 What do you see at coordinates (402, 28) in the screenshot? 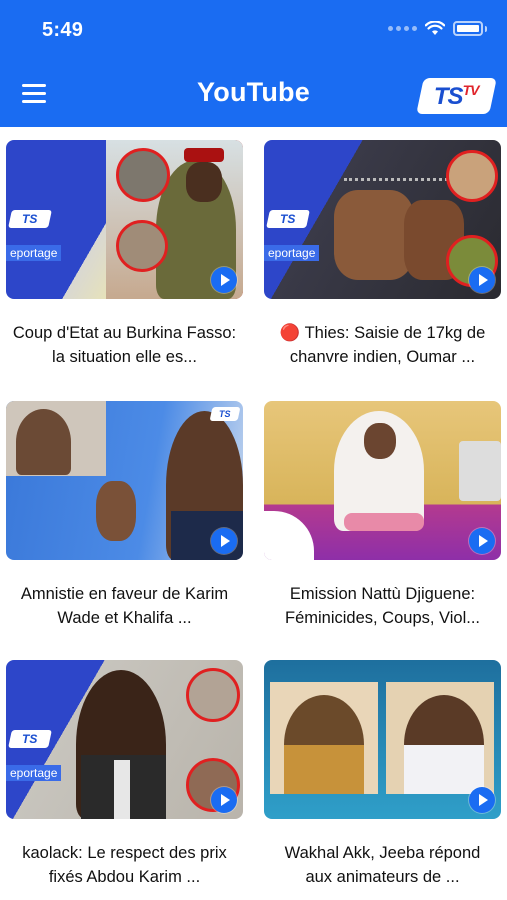
I see `signal-icon` at bounding box center [402, 28].